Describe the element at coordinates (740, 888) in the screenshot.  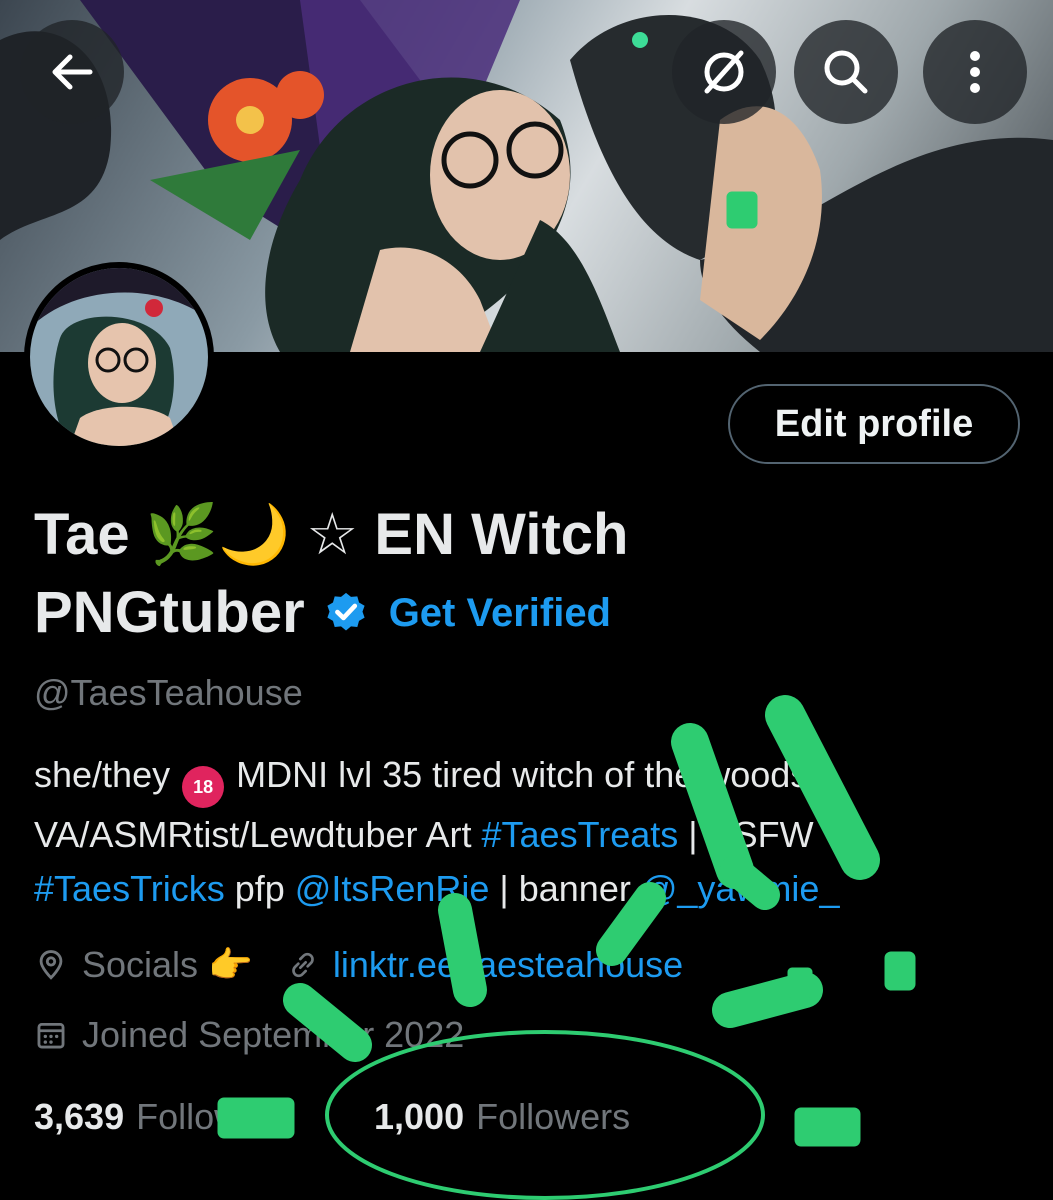
I see `mention-link: @_yawmie_` at that location.